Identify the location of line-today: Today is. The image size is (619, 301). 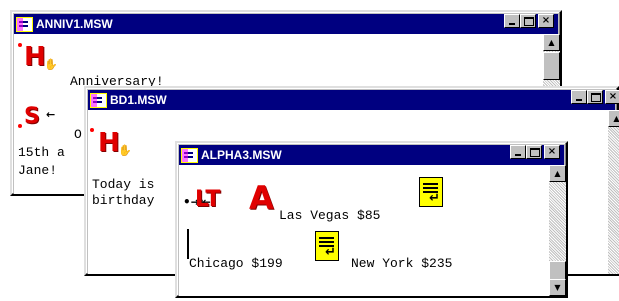
(123, 184).